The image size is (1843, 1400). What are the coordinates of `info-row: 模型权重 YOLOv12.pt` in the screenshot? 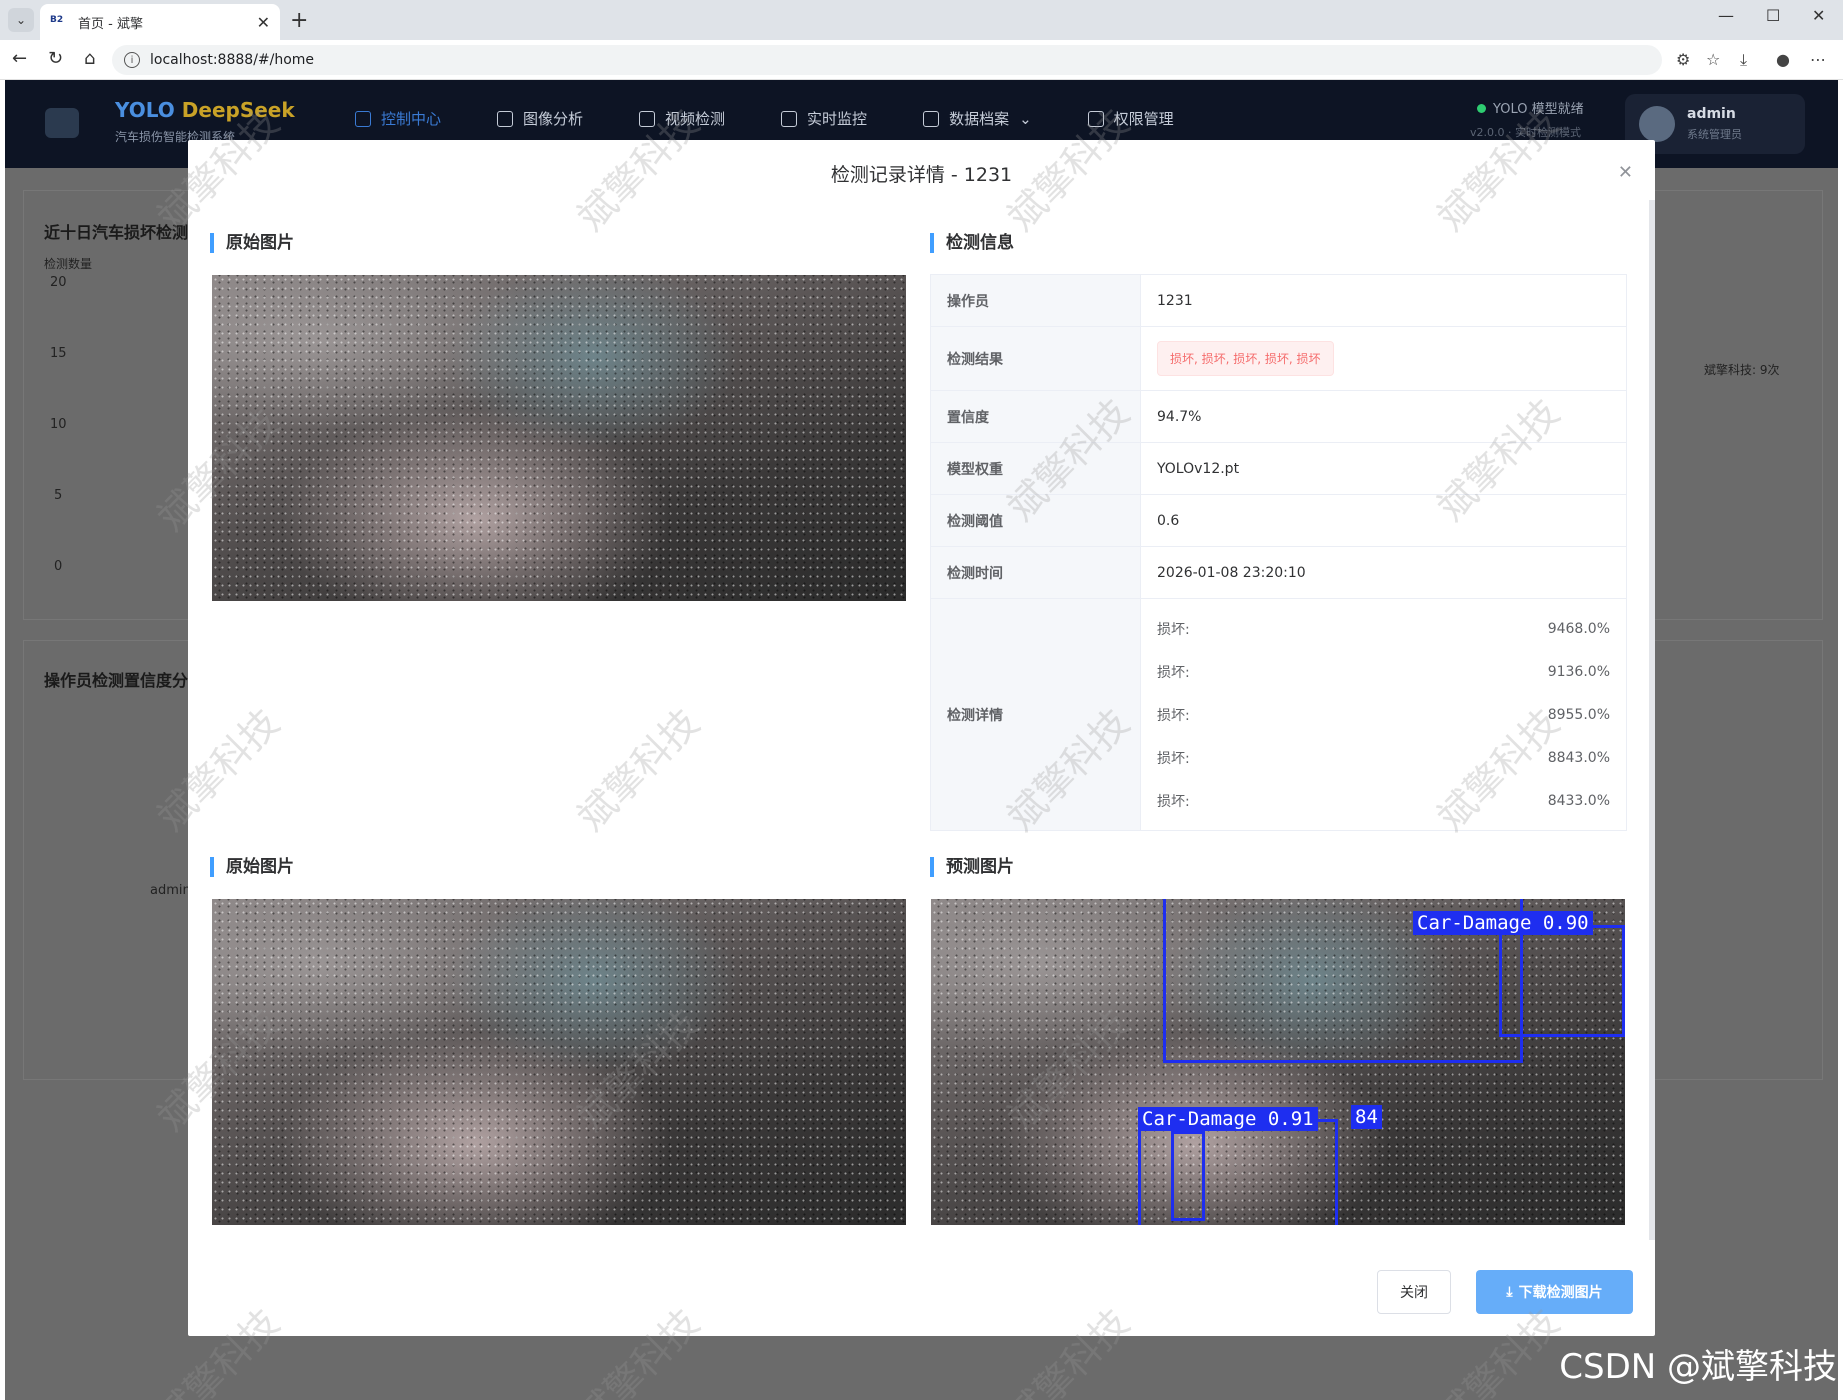 It's located at (1278, 468).